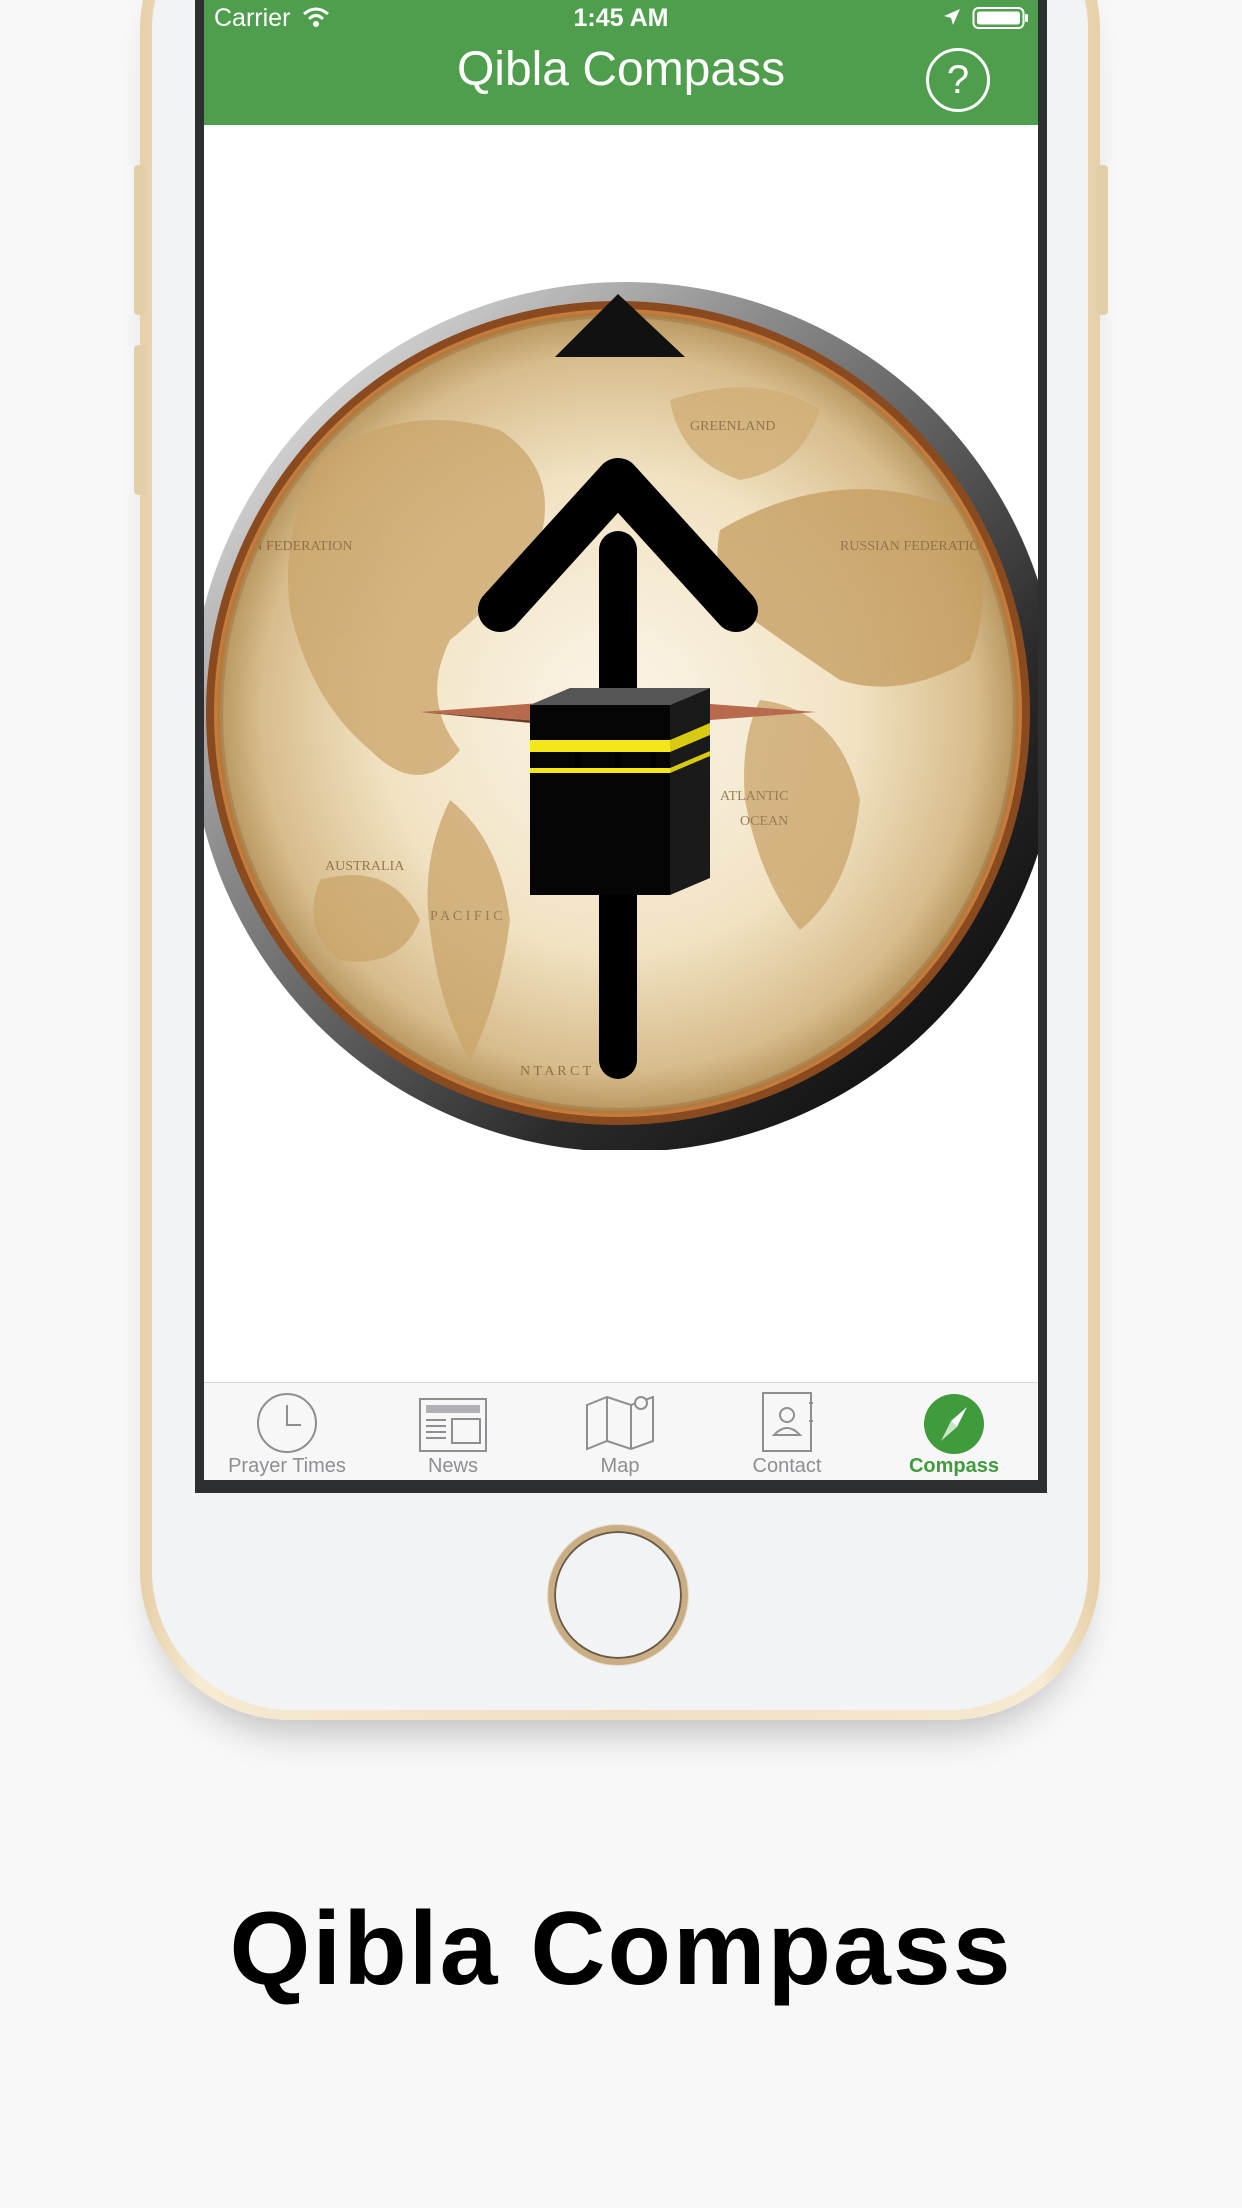 This screenshot has height=2208, width=1242. I want to click on tab-contact: Contact, so click(787, 1431).